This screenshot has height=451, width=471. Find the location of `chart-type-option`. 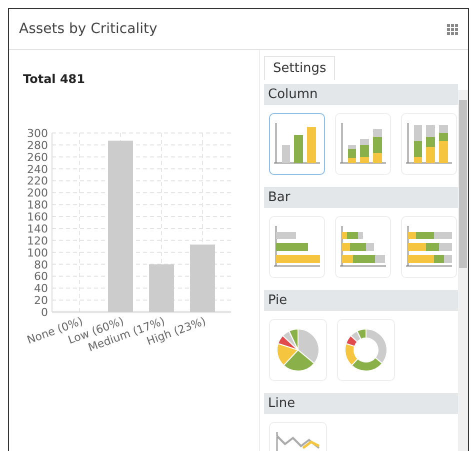

chart-type-option is located at coordinates (297, 144).